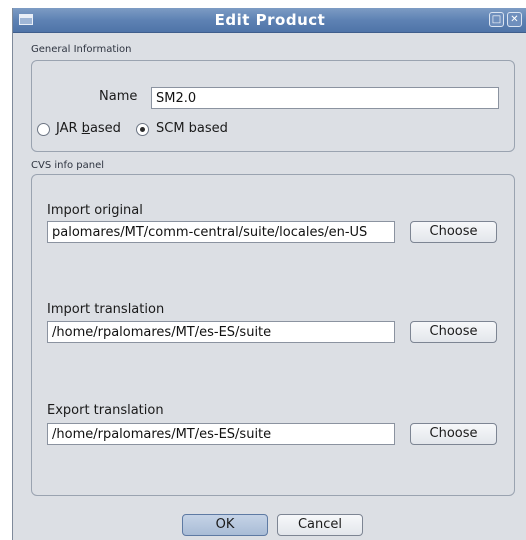 This screenshot has height=540, width=526. What do you see at coordinates (320, 525) in the screenshot?
I see `cancel-button: Cancel` at bounding box center [320, 525].